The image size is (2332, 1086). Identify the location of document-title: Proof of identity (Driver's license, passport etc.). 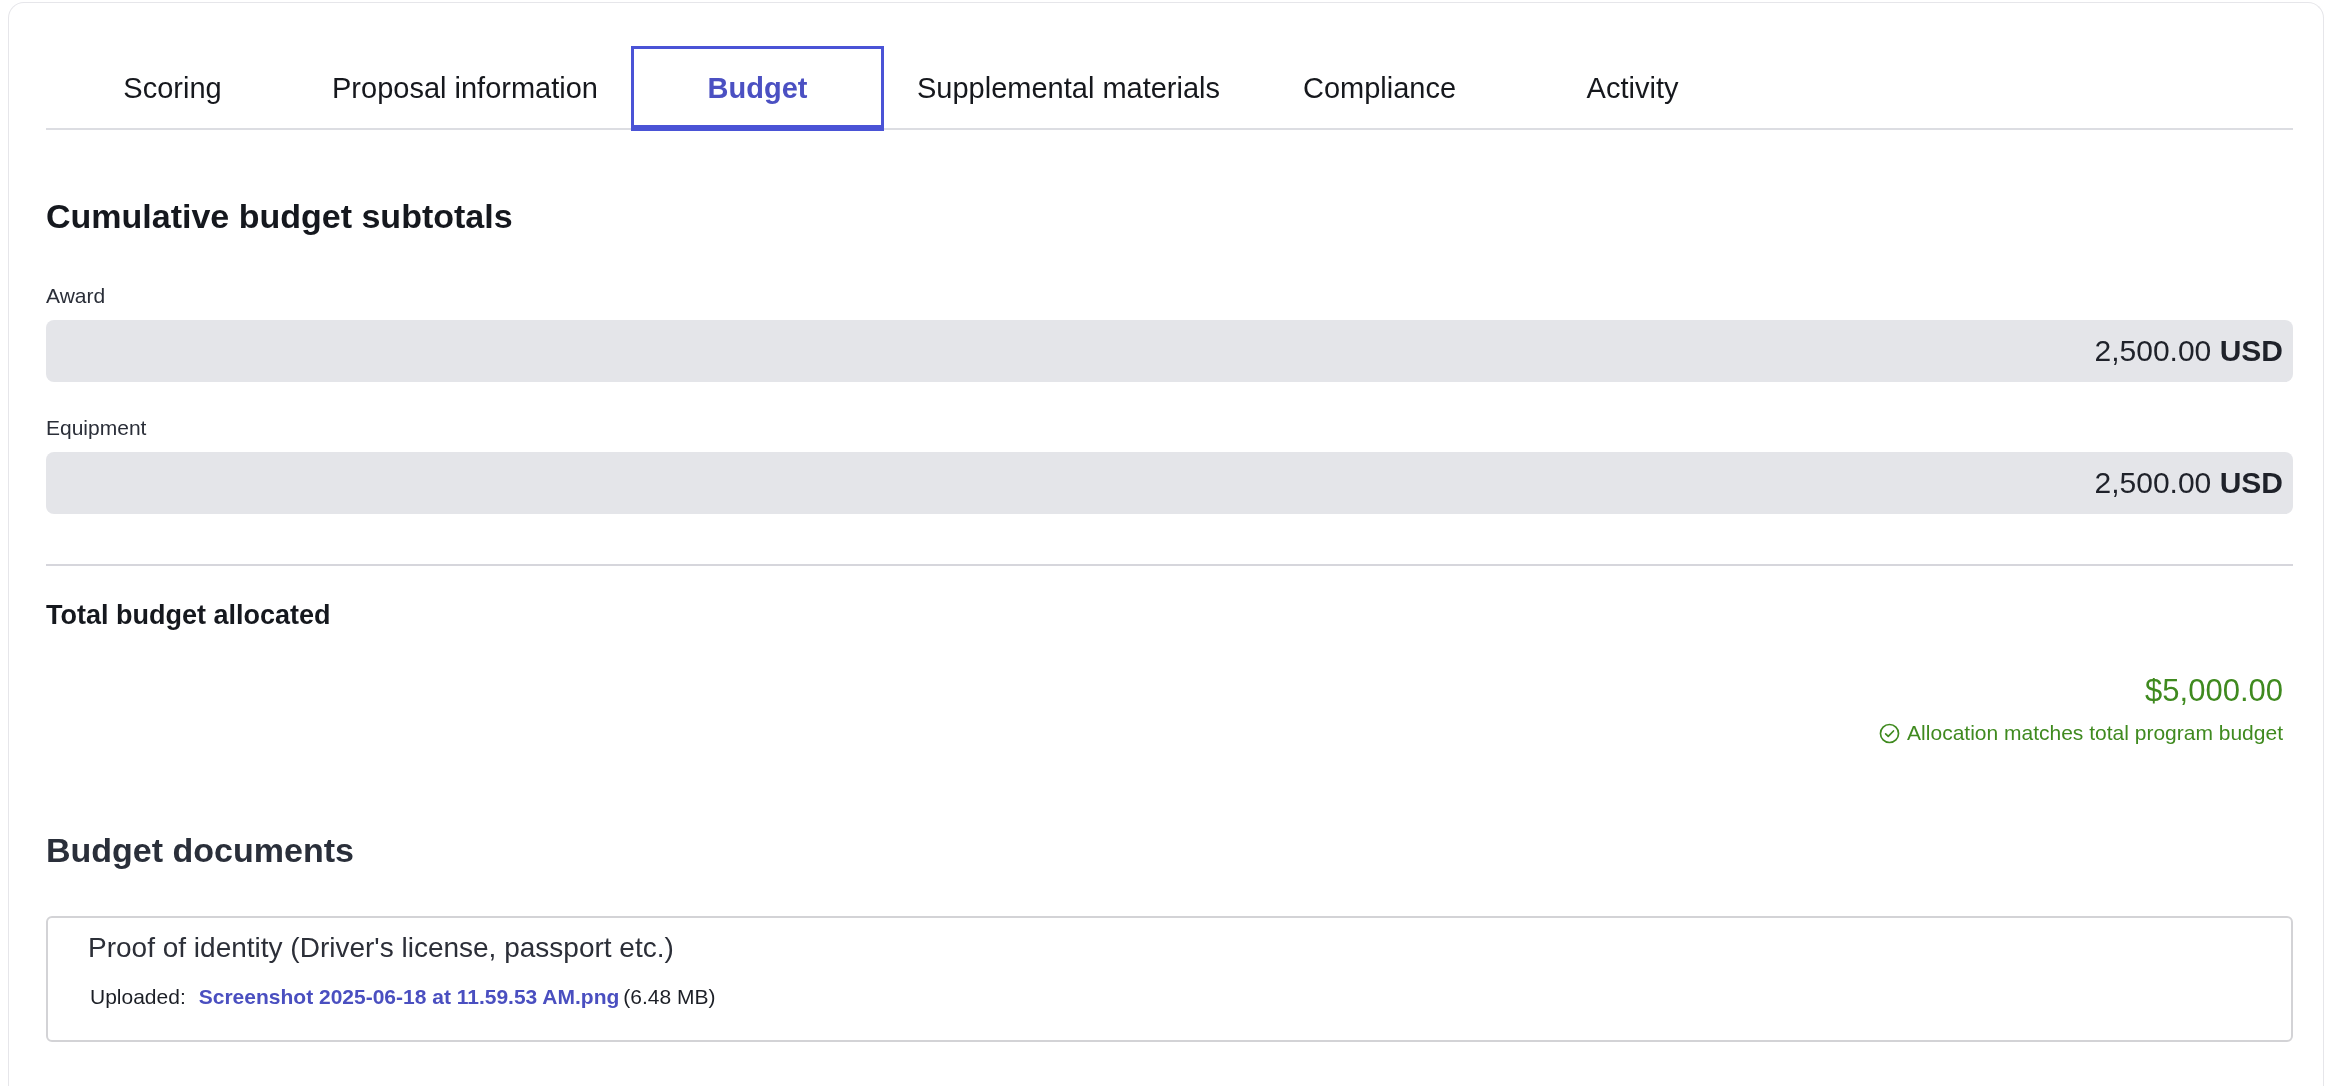
(381, 948).